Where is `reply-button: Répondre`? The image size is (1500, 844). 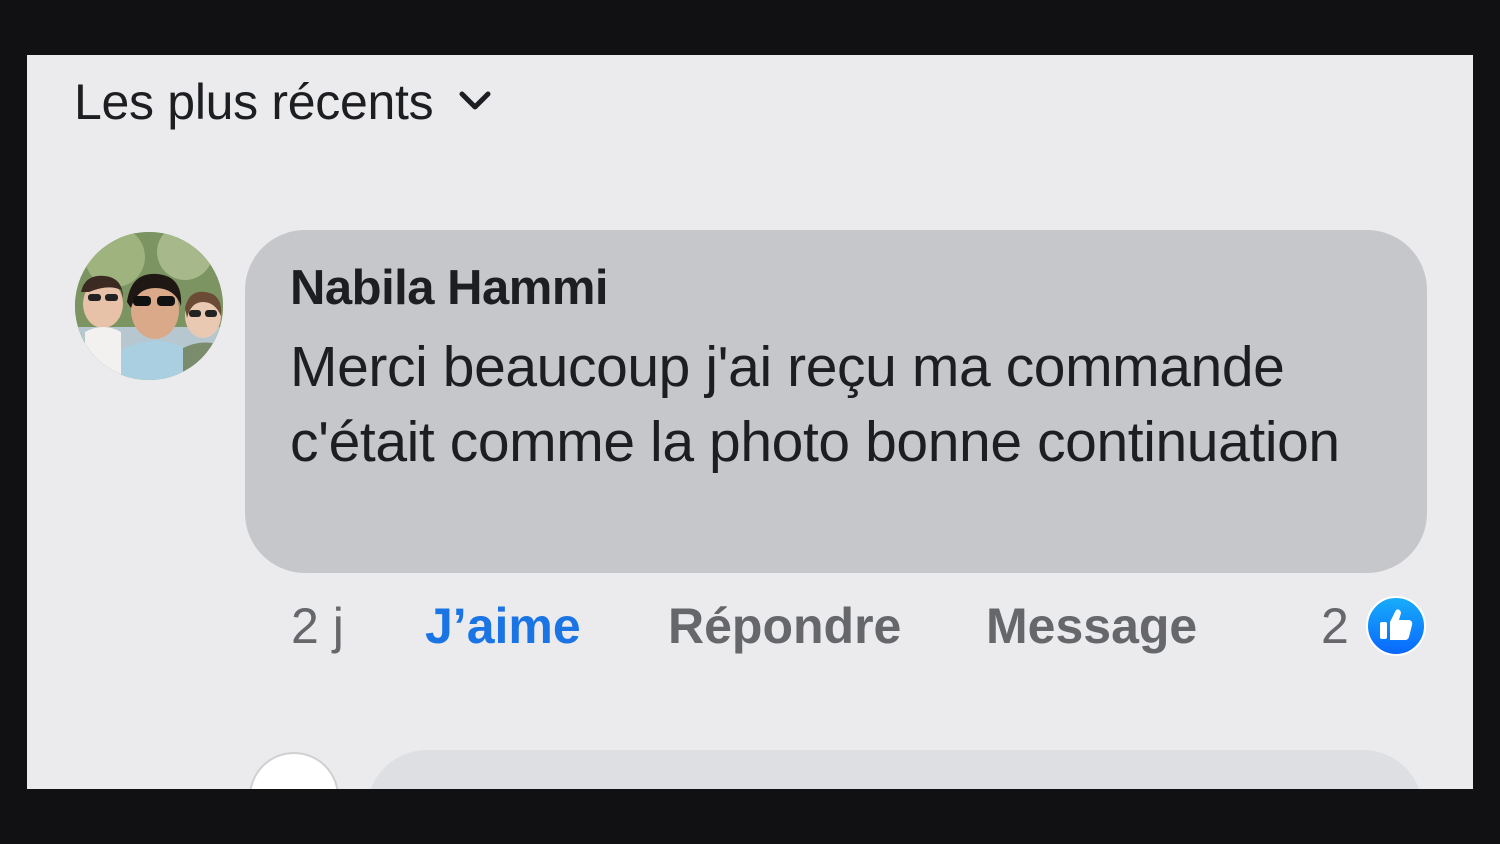
reply-button: Répondre is located at coordinates (784, 626).